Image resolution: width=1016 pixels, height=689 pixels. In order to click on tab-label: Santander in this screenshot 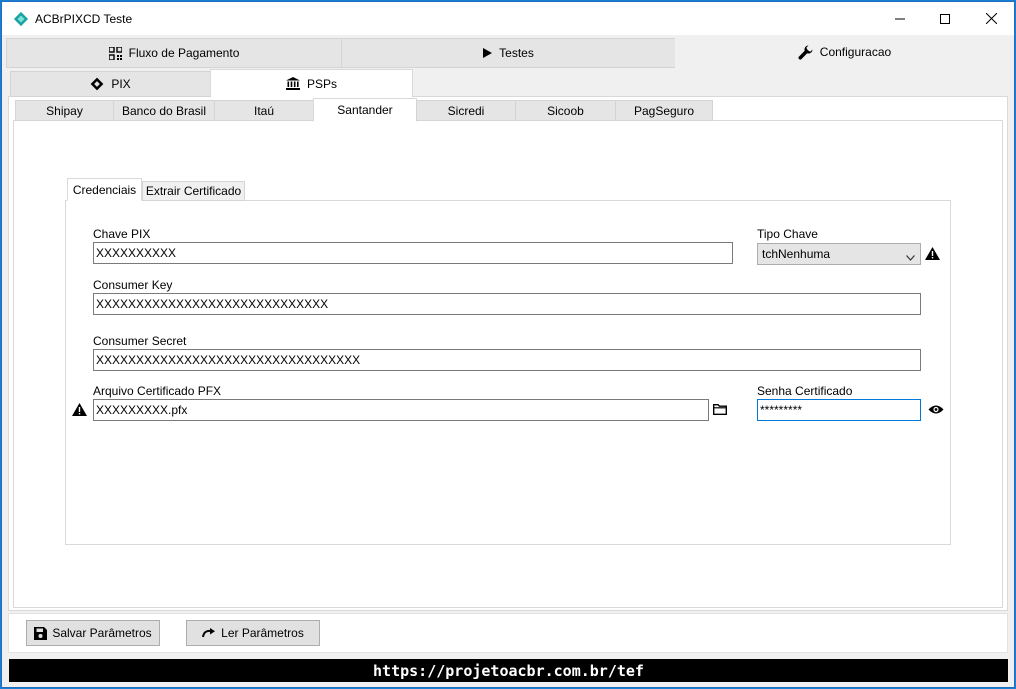, I will do `click(365, 110)`.